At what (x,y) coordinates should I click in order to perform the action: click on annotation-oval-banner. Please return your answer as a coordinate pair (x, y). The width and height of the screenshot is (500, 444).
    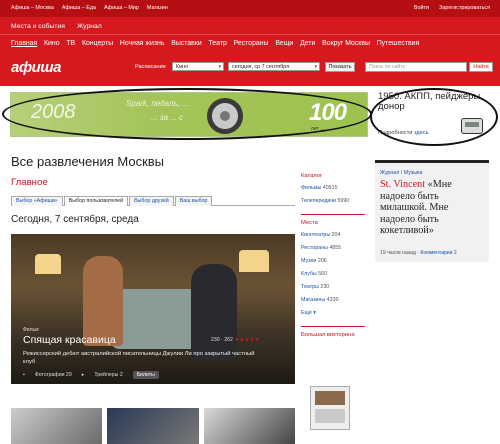
    Looking at the image, I should click on (187, 114).